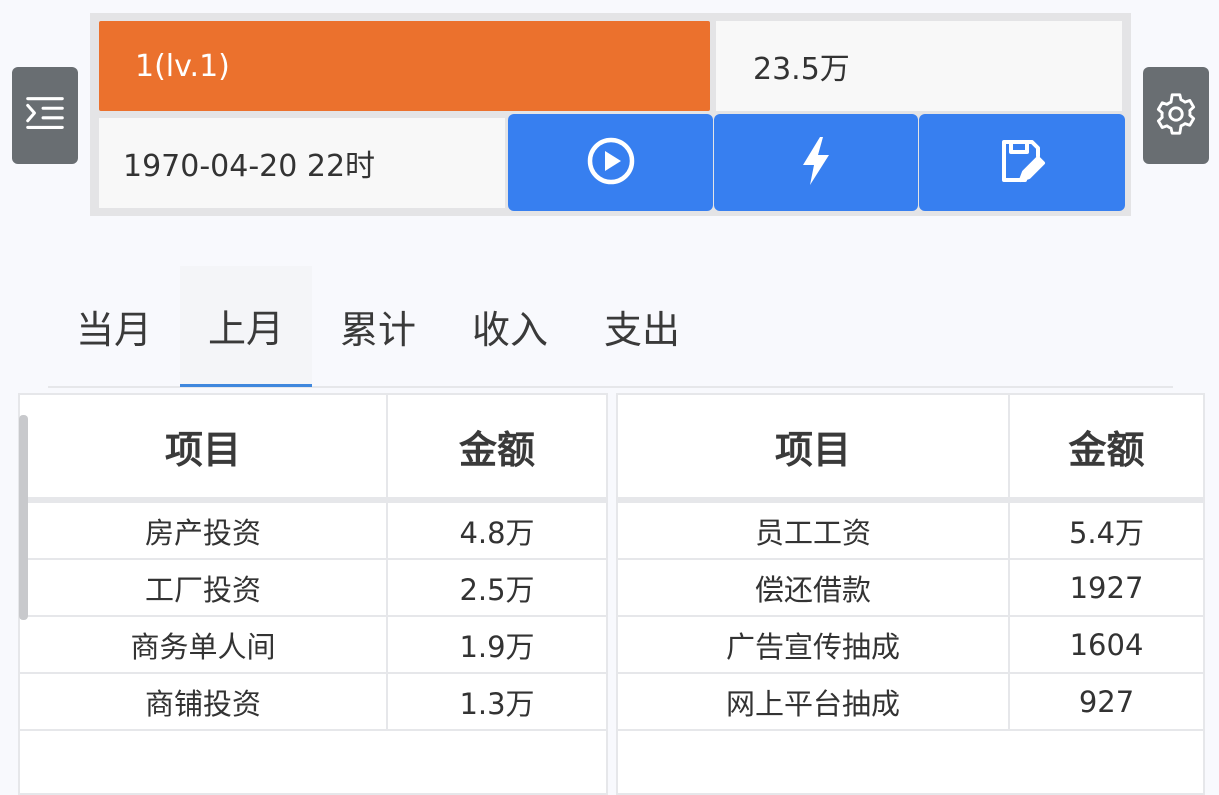 This screenshot has height=795, width=1219. I want to click on menu-button, so click(45, 115).